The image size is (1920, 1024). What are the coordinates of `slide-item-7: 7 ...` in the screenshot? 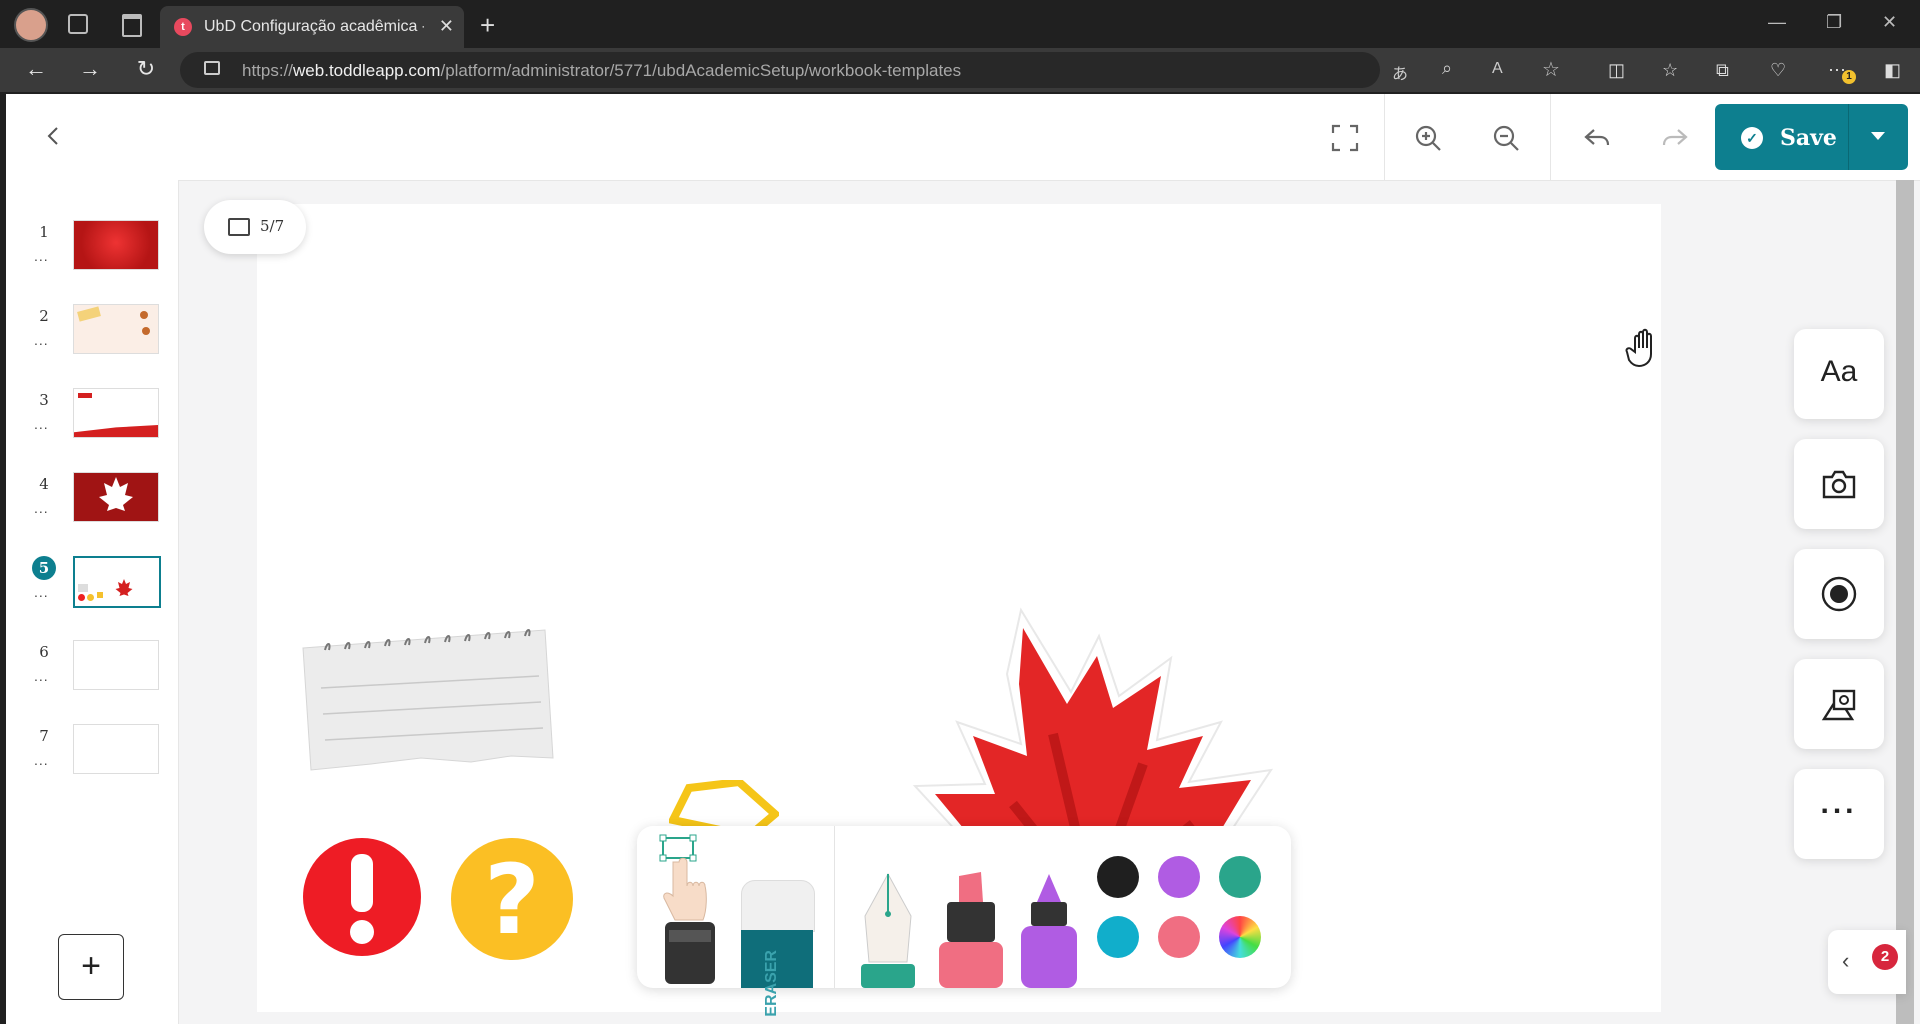 It's located at (96, 750).